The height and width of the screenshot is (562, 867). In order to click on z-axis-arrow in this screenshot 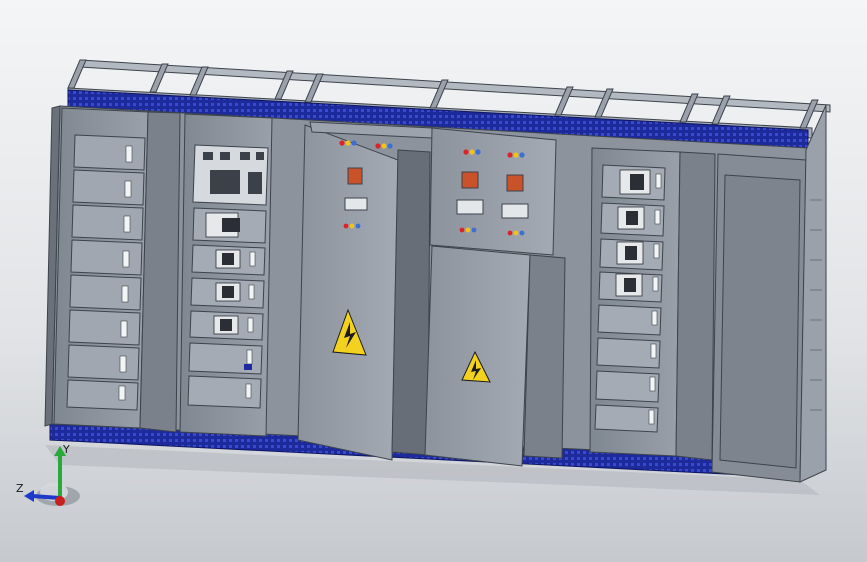, I will do `click(46, 497)`.